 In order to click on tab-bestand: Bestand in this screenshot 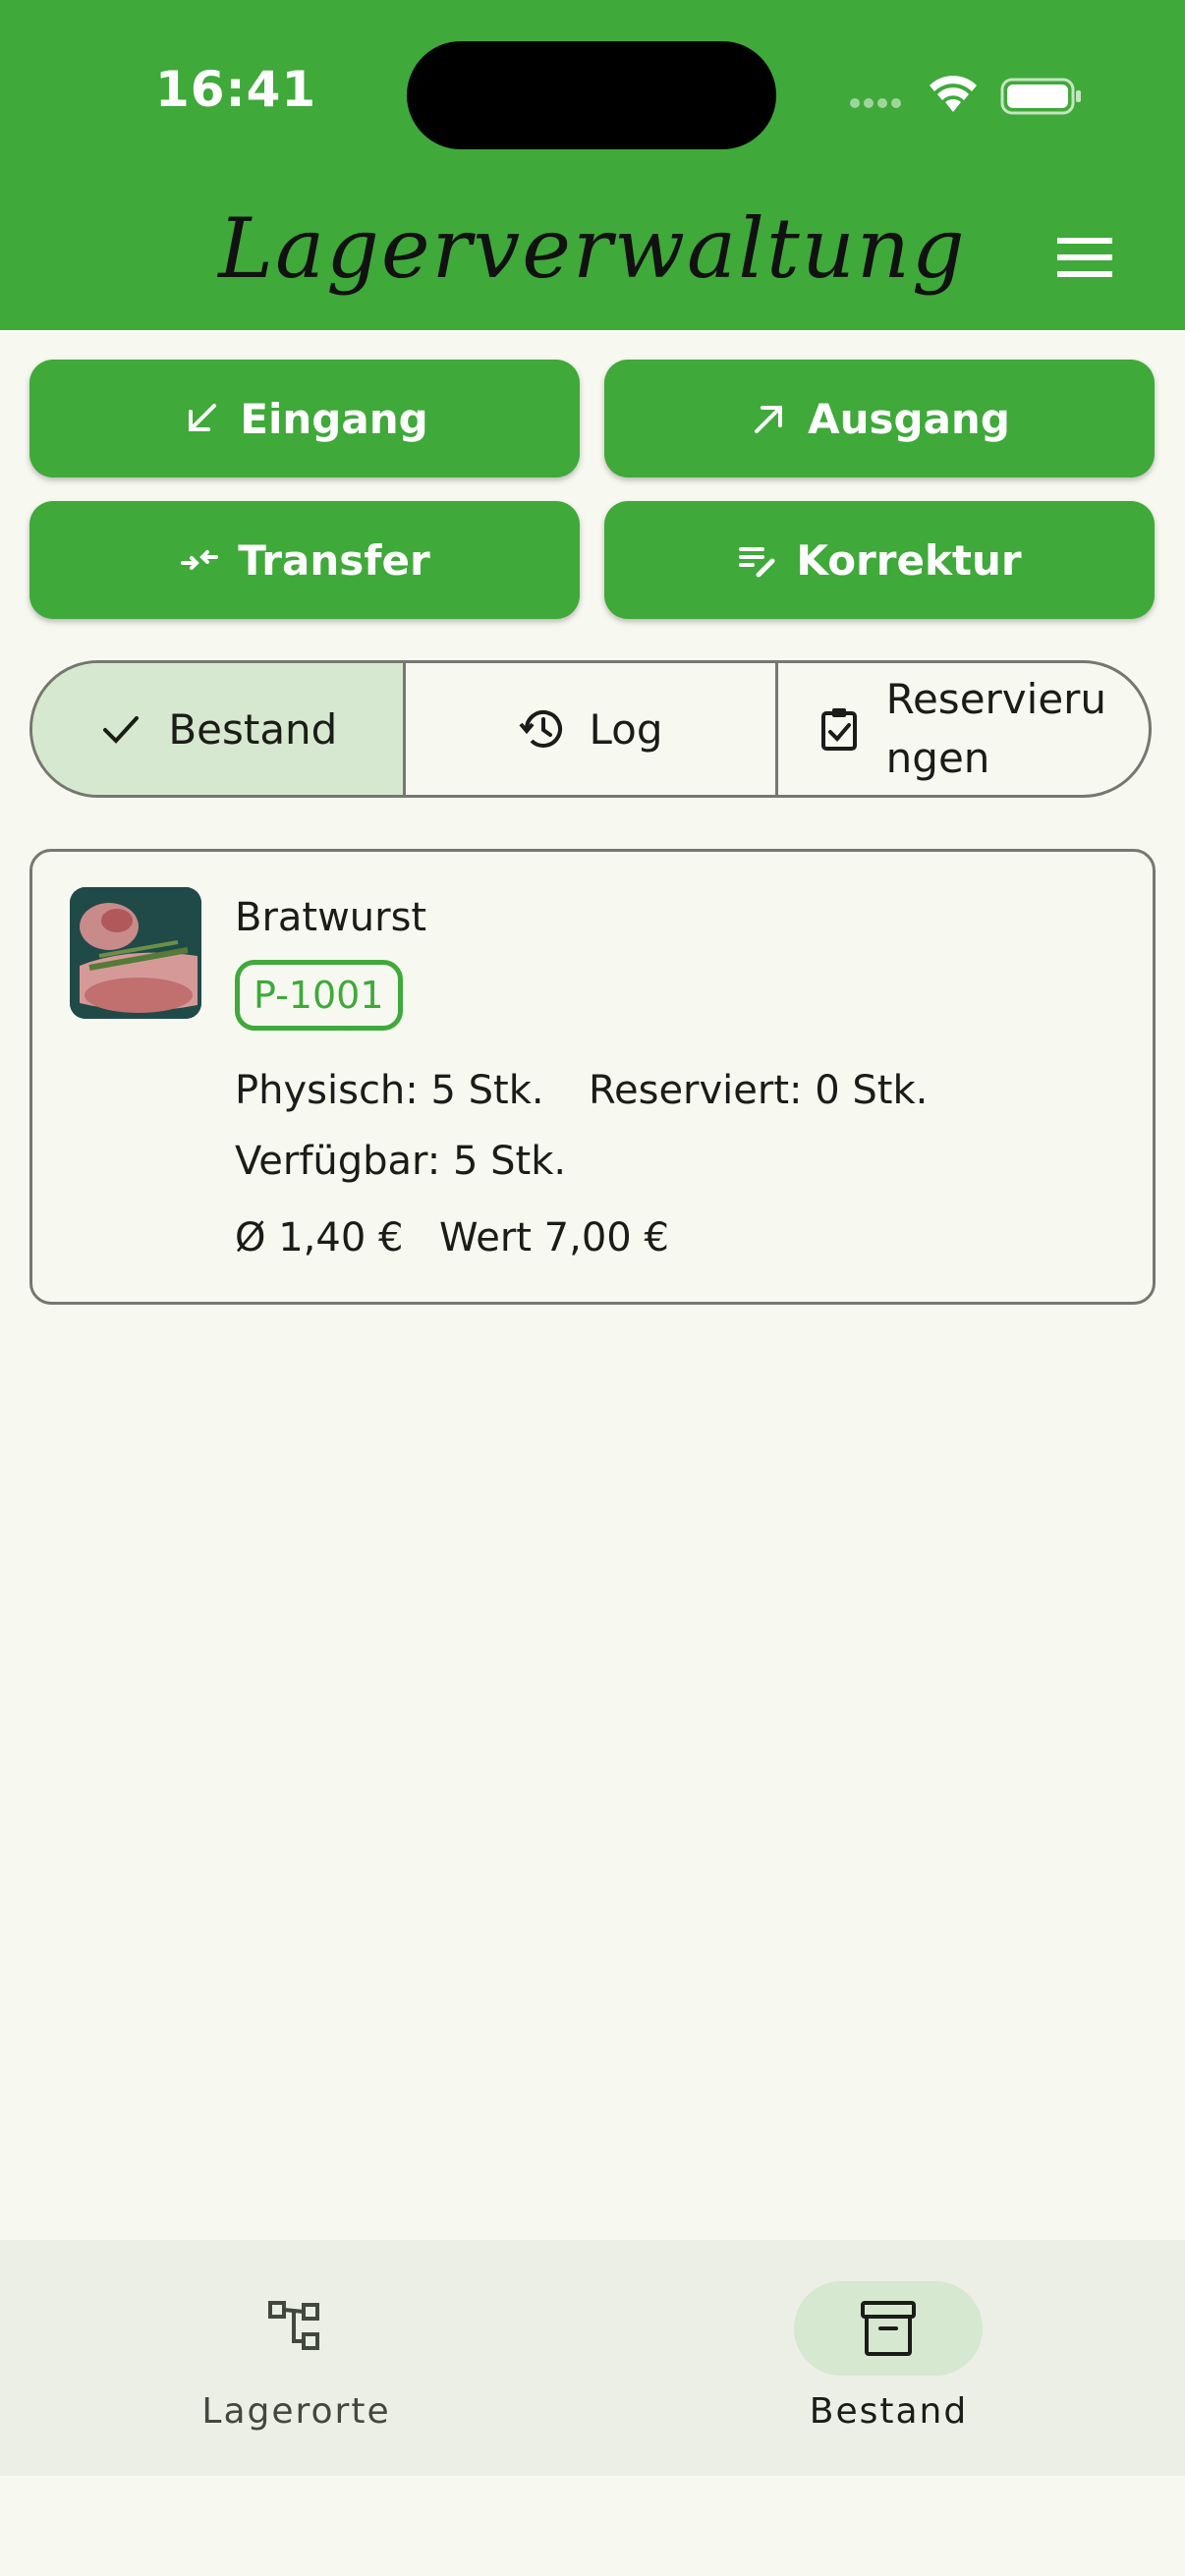, I will do `click(217, 729)`.